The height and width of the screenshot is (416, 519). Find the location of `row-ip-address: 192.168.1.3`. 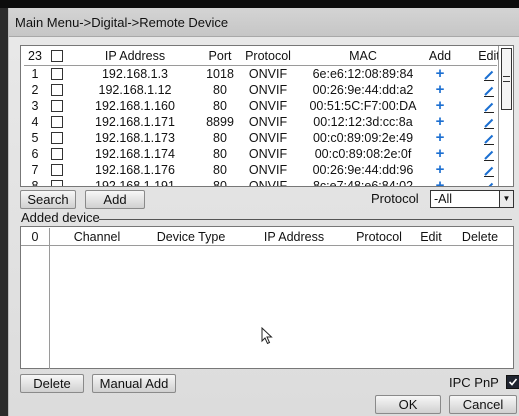

row-ip-address: 192.168.1.3 is located at coordinates (135, 74).